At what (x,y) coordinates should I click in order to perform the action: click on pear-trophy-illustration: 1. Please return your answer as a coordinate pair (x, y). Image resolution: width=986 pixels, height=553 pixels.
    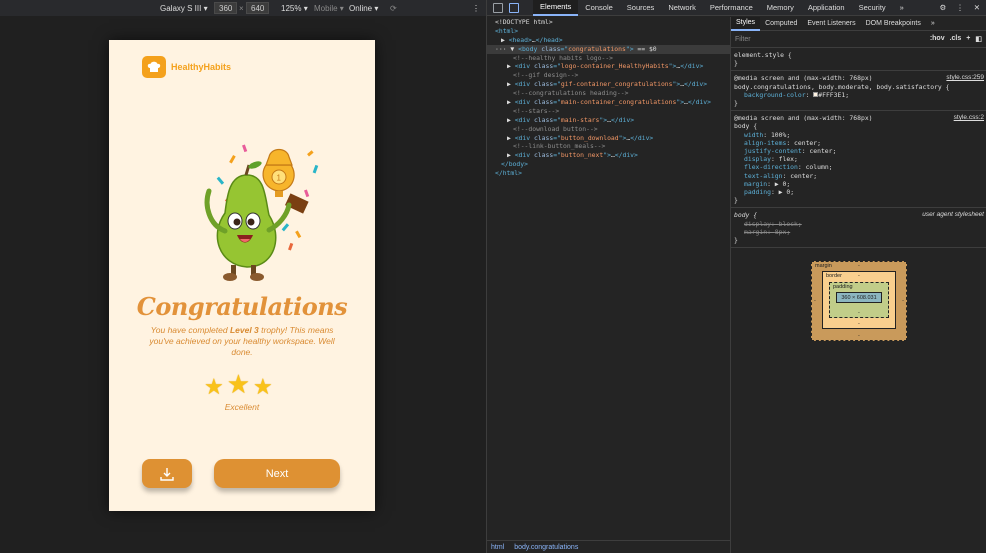
    Looking at the image, I should click on (261, 212).